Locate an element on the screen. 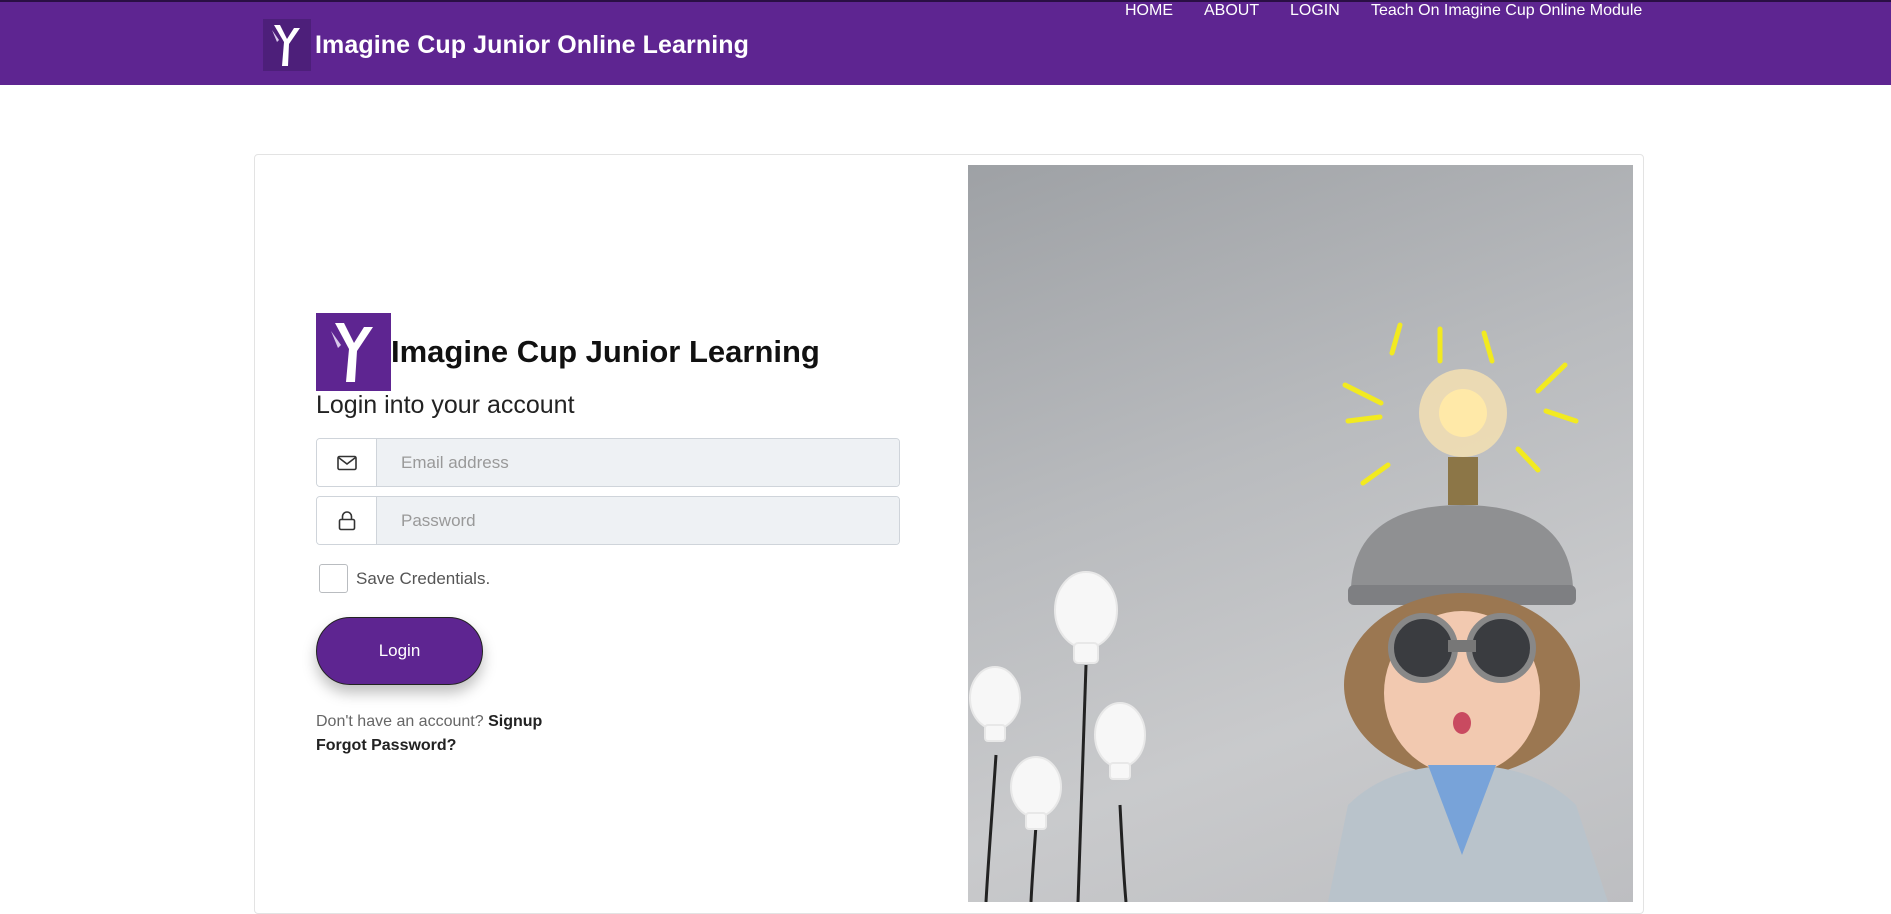 The height and width of the screenshot is (914, 1891). signup-row: Don't have an account? Signup is located at coordinates (429, 722).